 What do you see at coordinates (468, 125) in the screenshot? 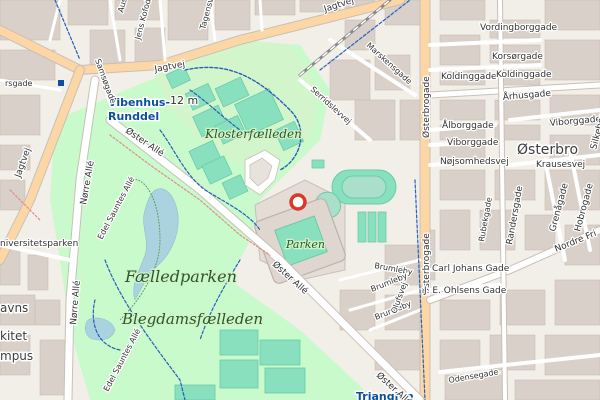
I see `street-alborggade: Ålborggade` at bounding box center [468, 125].